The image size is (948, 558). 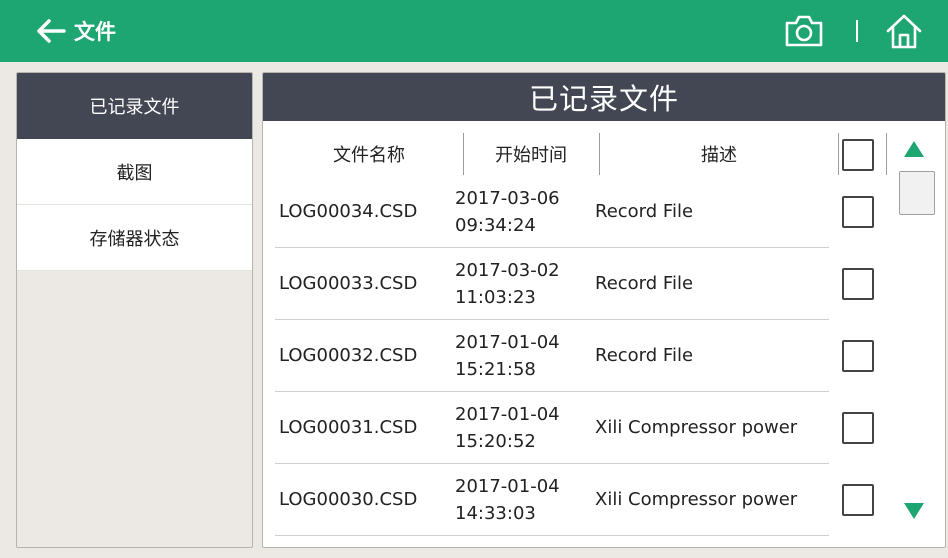 I want to click on start-clock: 14:33:03, so click(x=495, y=513).